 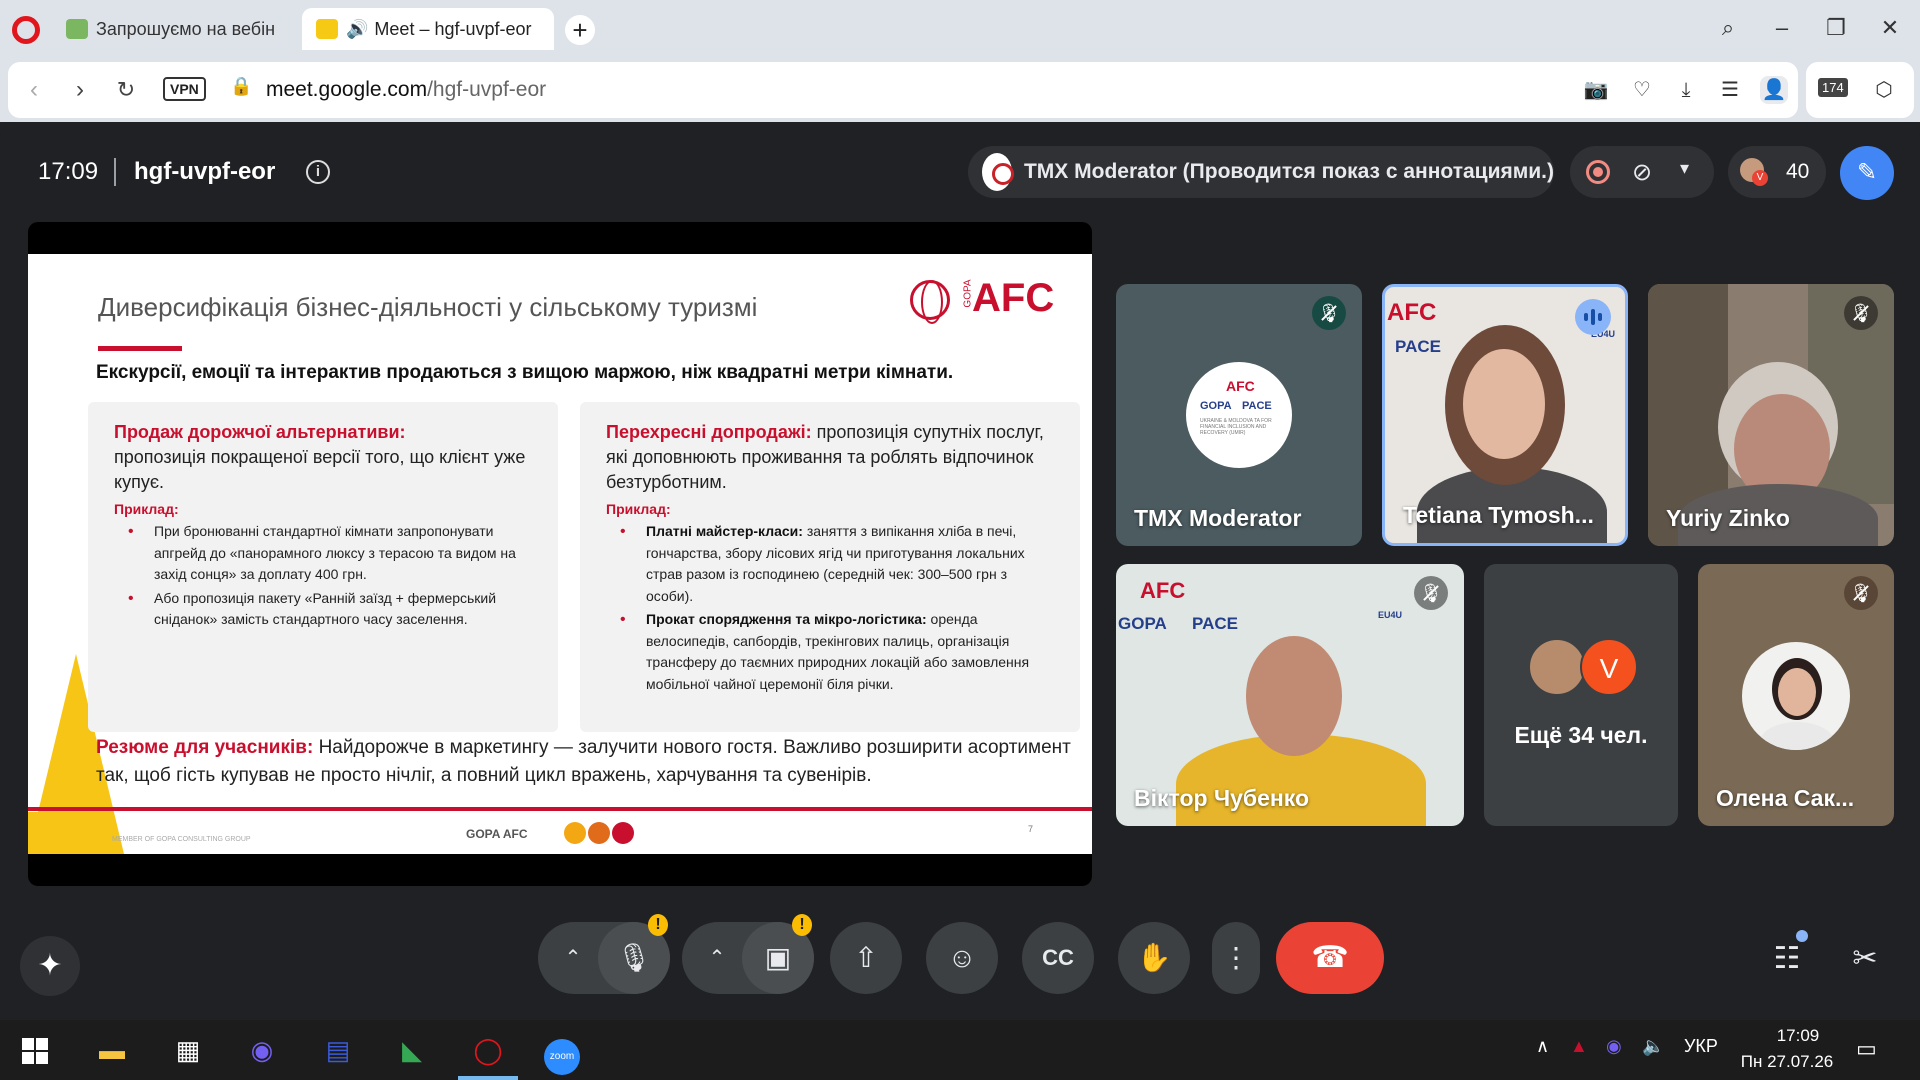 I want to click on chevron-down-icon: ▾, so click(x=1684, y=168).